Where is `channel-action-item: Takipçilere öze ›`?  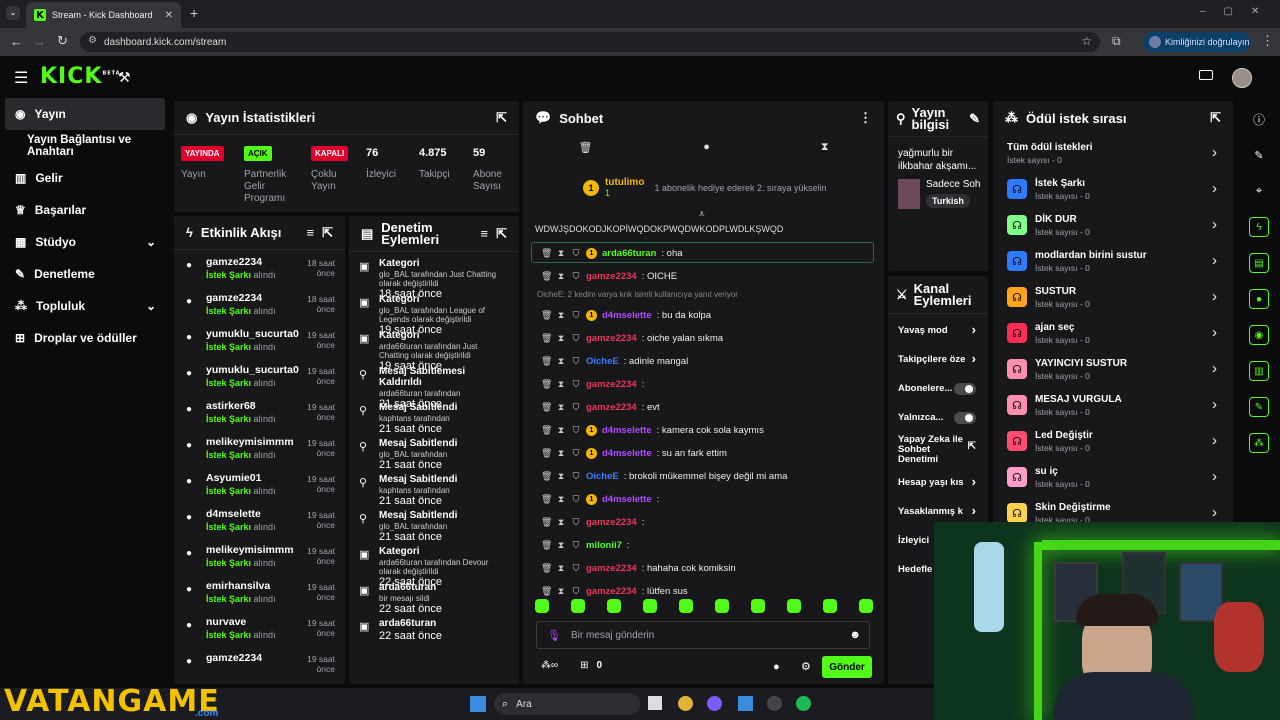 channel-action-item: Takipçilere öze › is located at coordinates (938, 359).